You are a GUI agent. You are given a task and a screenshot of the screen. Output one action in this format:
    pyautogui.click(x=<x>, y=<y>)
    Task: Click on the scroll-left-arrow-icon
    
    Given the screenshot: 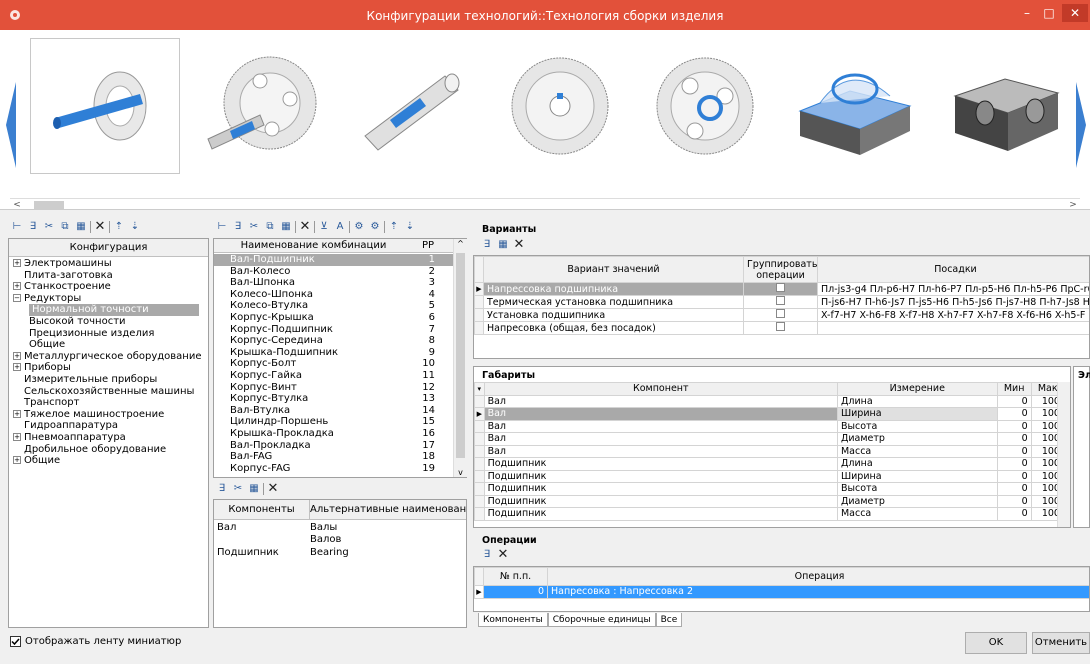 What is the action you would take?
    pyautogui.click(x=11, y=125)
    